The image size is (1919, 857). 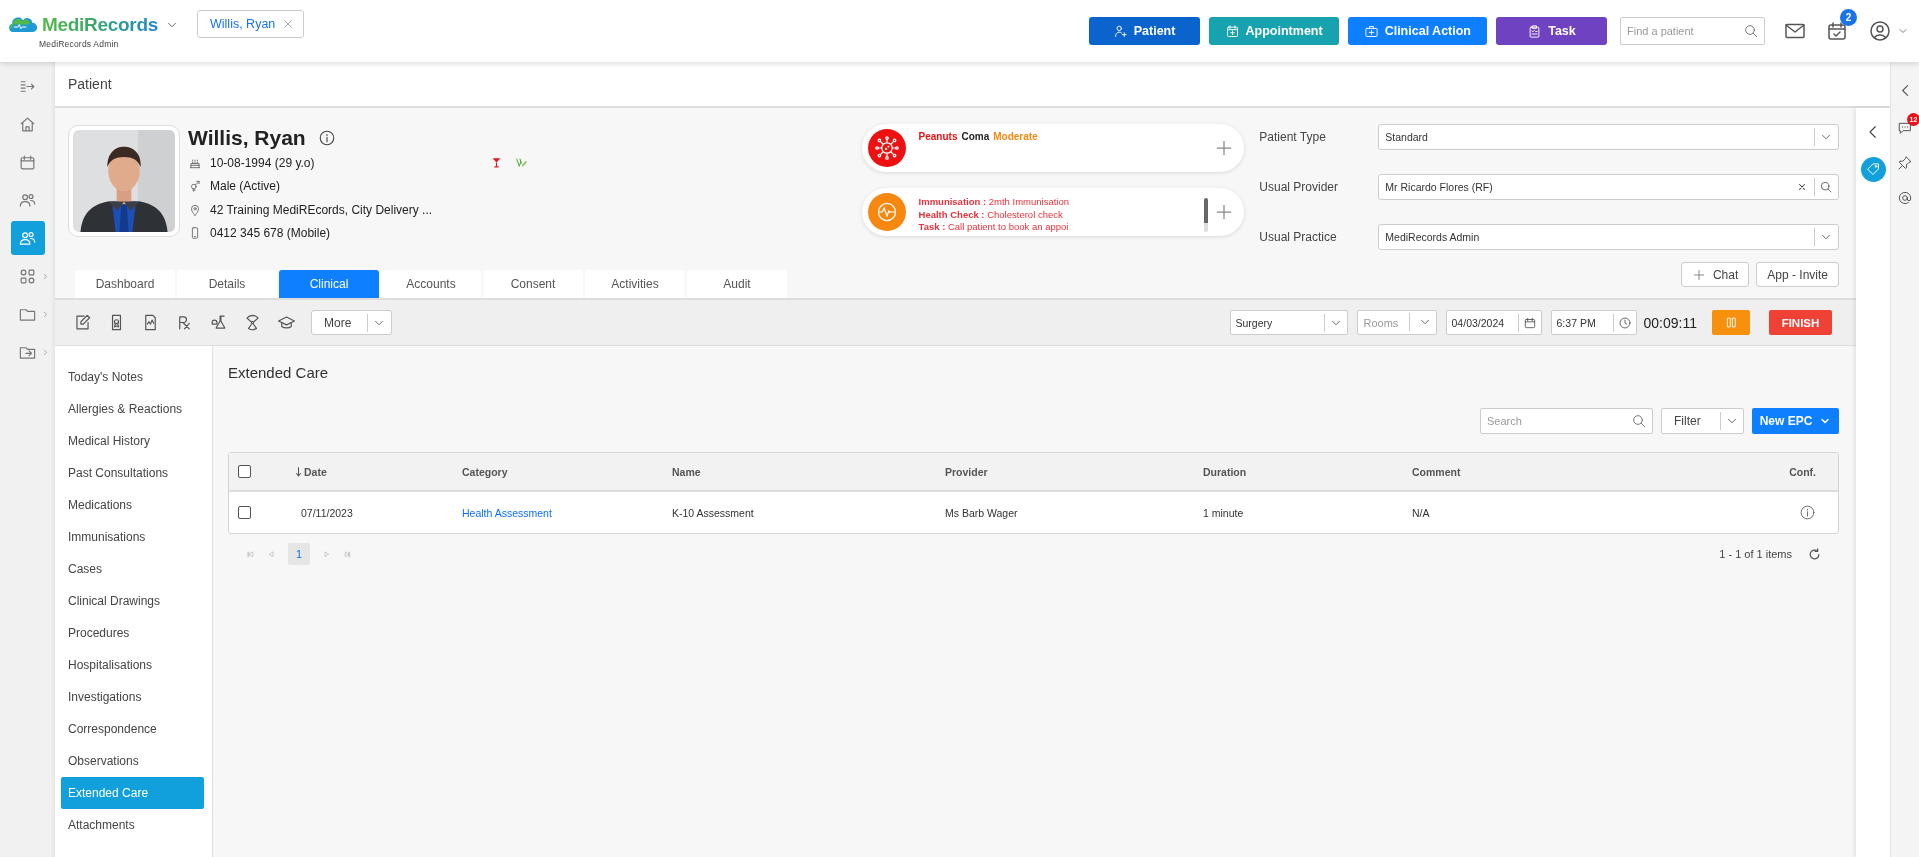 What do you see at coordinates (1624, 322) in the screenshot?
I see `clock-icon` at bounding box center [1624, 322].